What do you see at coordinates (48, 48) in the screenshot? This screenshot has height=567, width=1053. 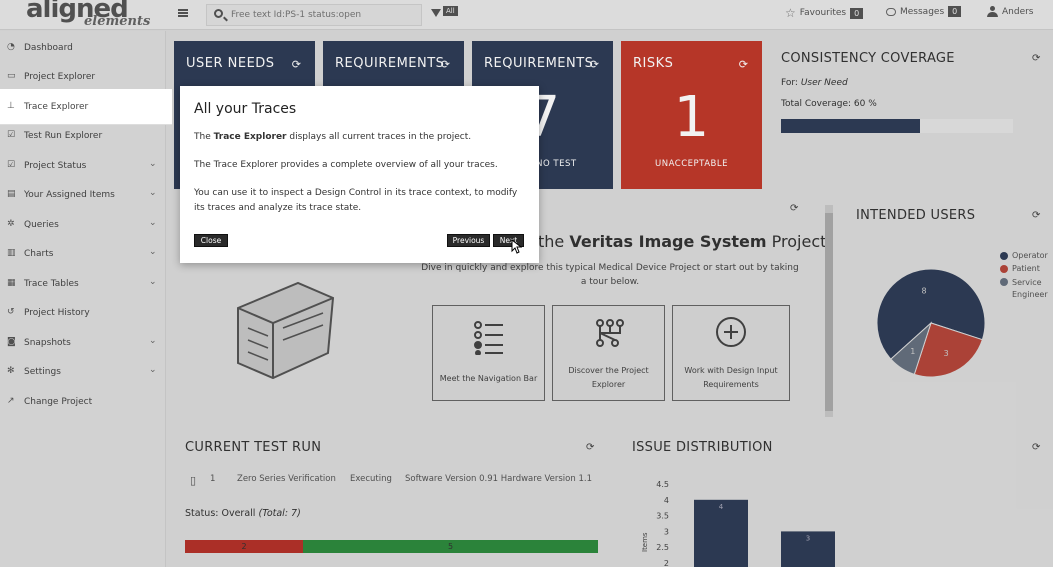 I see `sidebar-item-label: Dashboard` at bounding box center [48, 48].